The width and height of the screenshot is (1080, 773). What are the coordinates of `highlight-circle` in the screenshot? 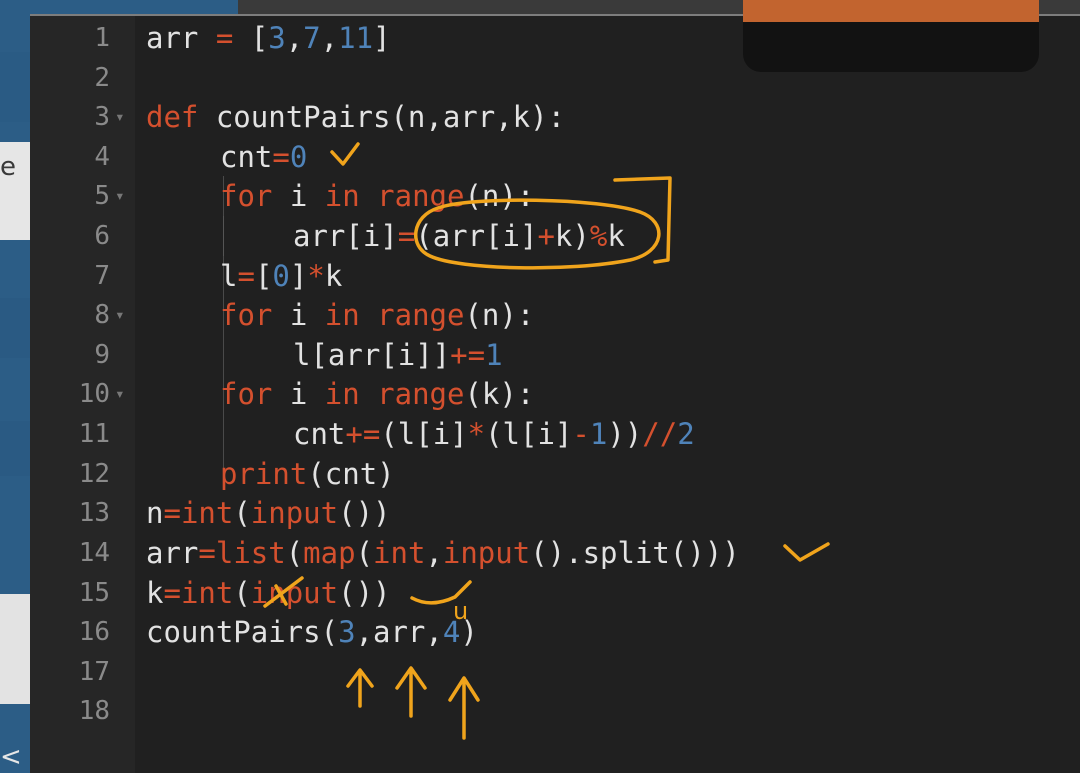 It's located at (537, 234).